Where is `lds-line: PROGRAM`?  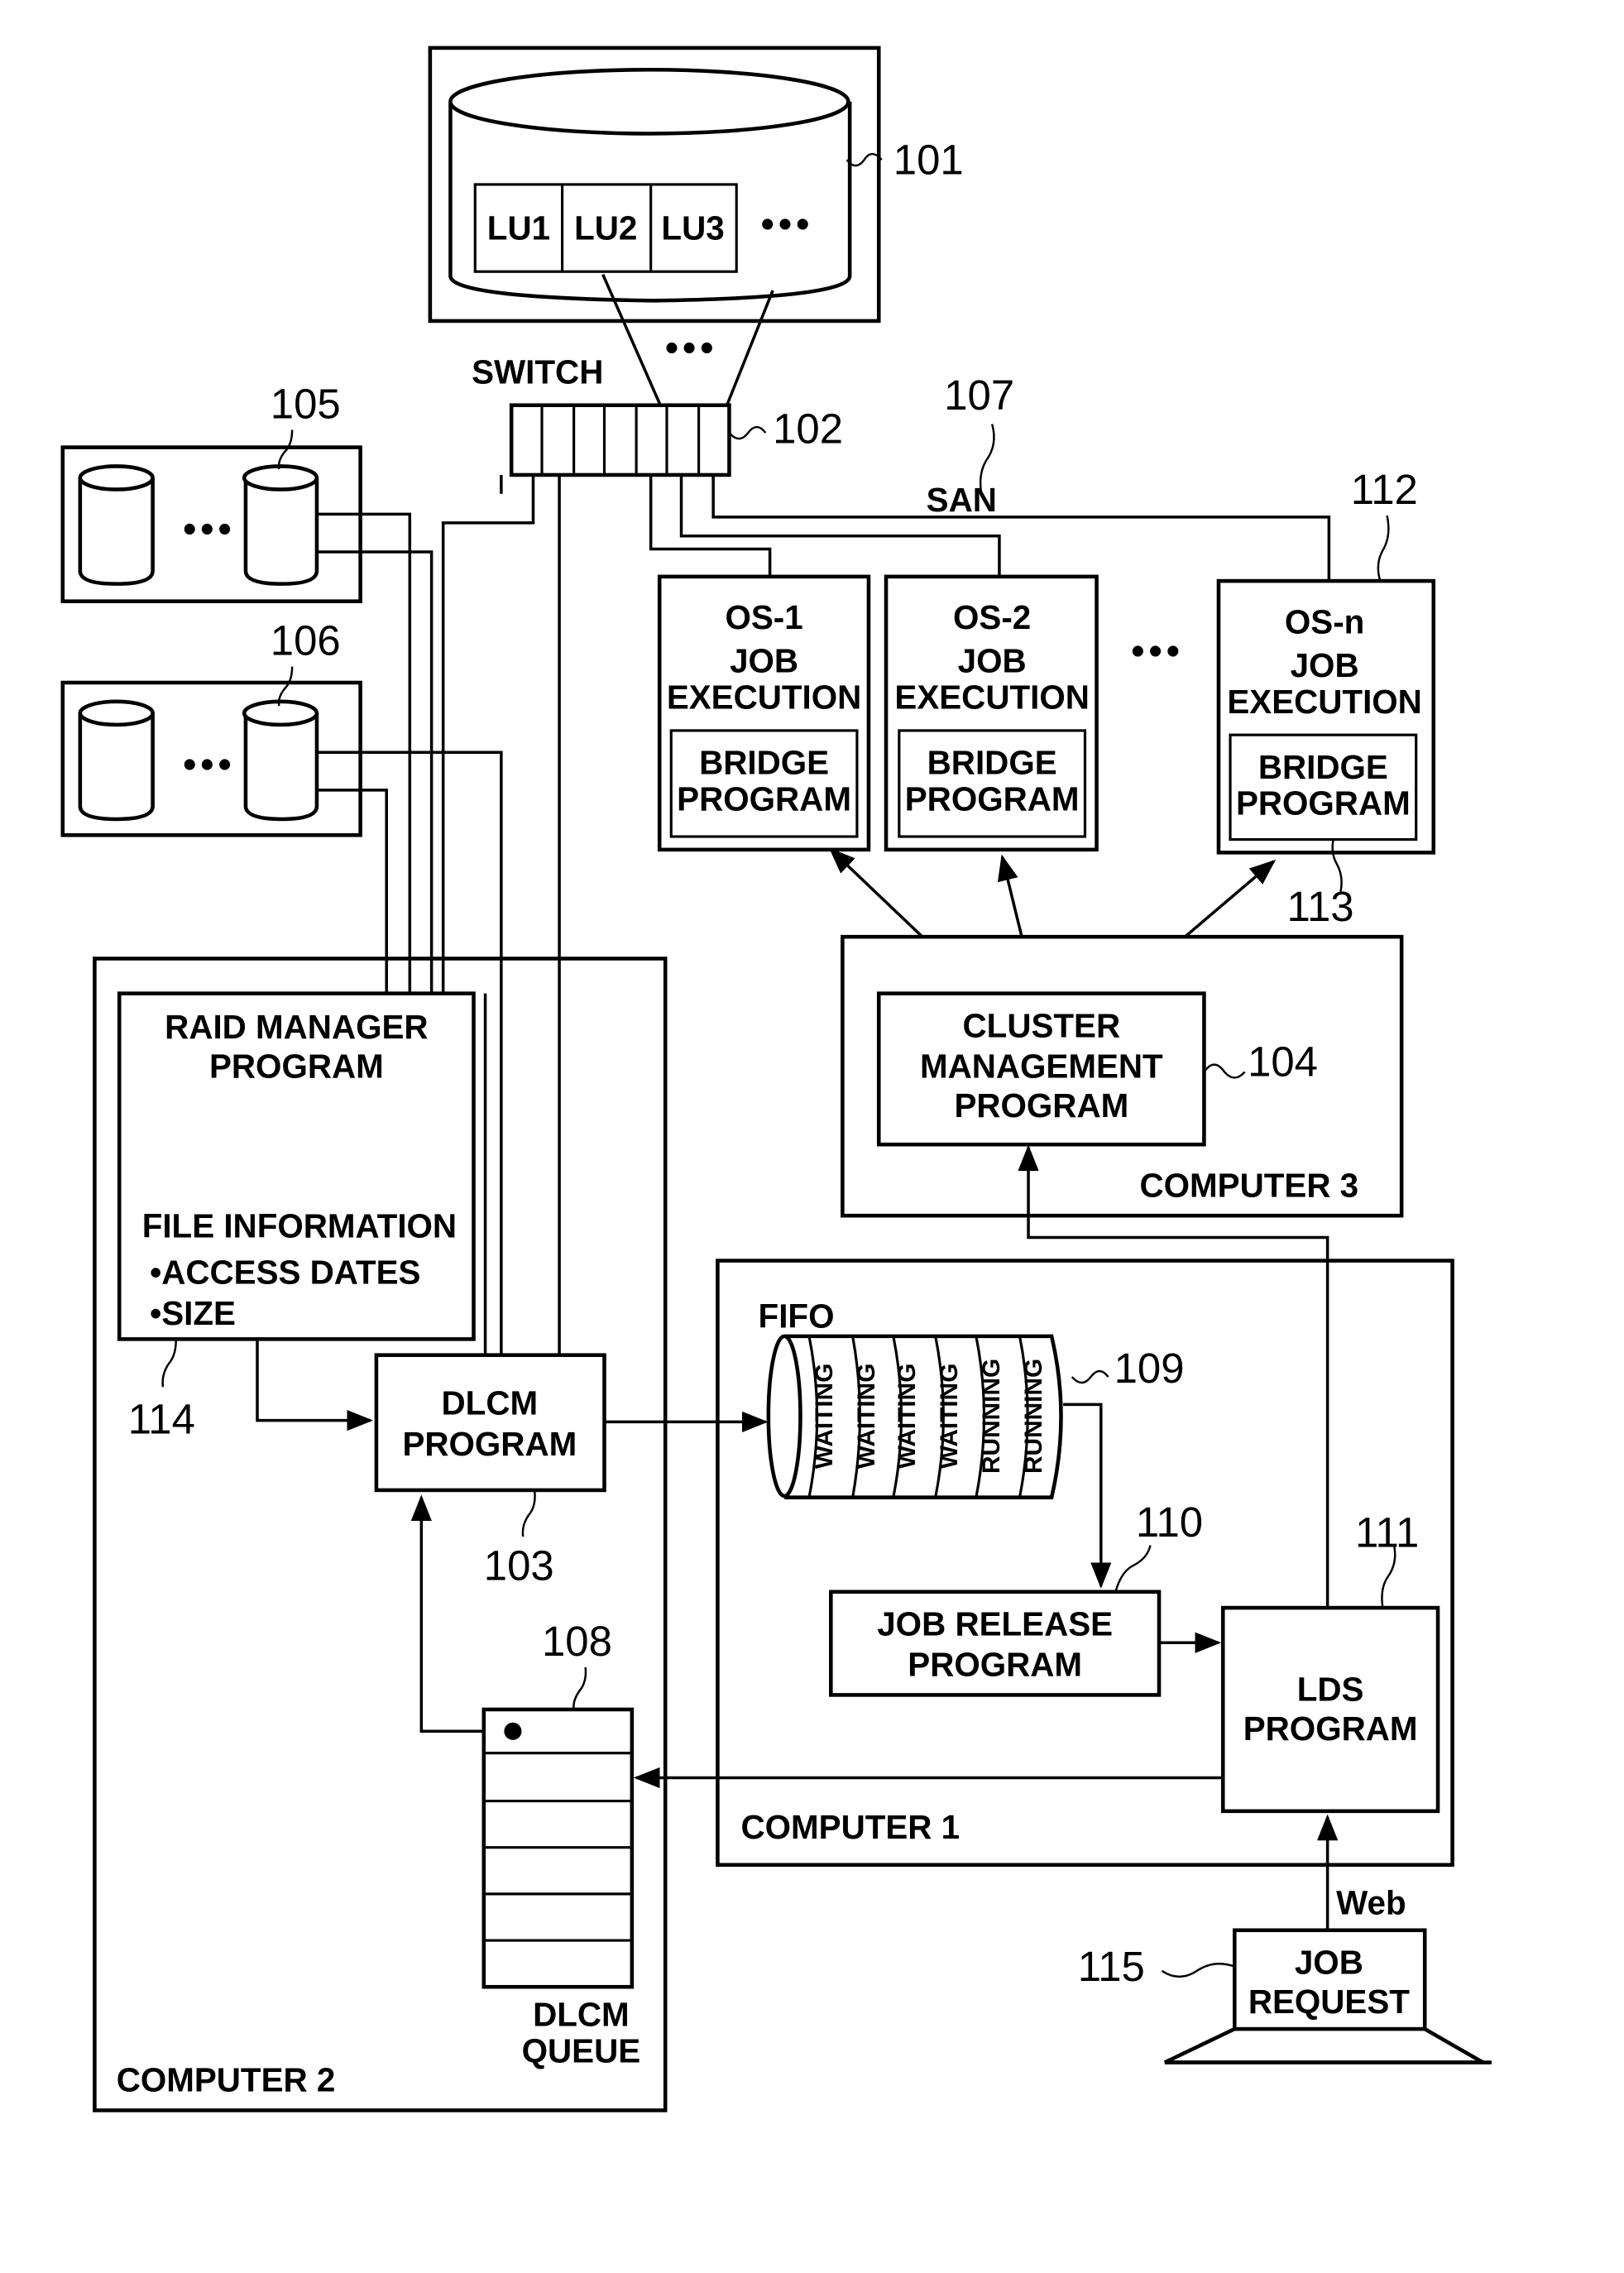 lds-line: PROGRAM is located at coordinates (1330, 1729).